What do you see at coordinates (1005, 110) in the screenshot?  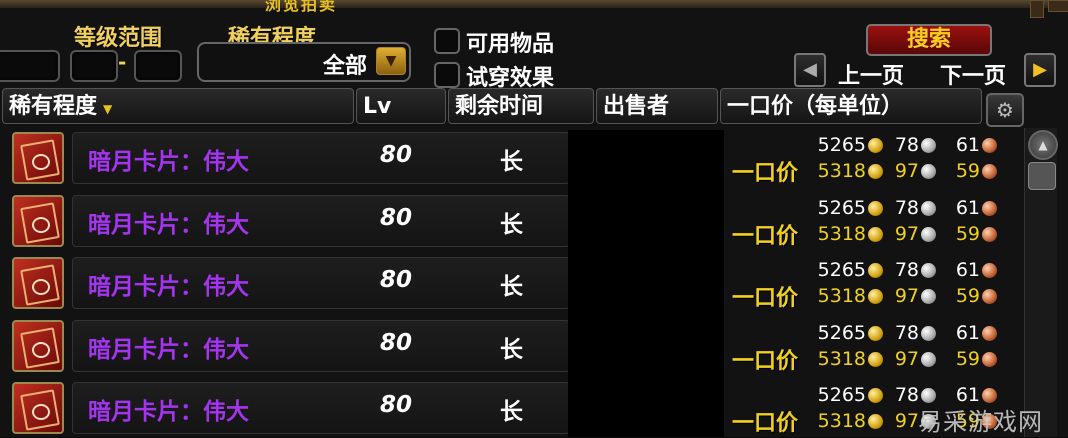 I see `gear-icon: ⚙` at bounding box center [1005, 110].